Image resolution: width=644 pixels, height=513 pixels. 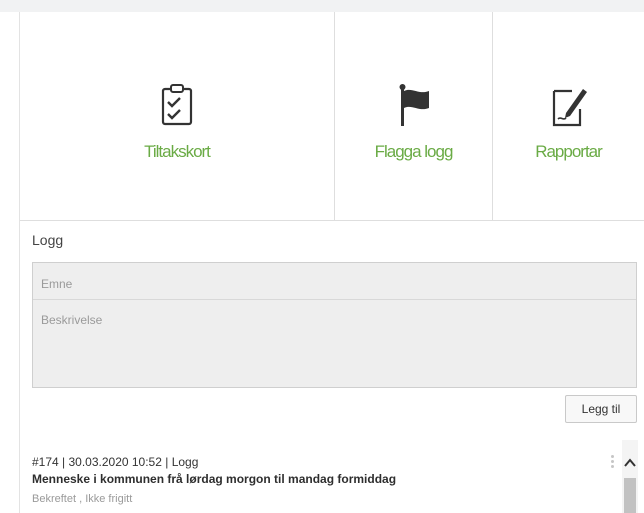 What do you see at coordinates (56, 284) in the screenshot?
I see `subject-input: Emne` at bounding box center [56, 284].